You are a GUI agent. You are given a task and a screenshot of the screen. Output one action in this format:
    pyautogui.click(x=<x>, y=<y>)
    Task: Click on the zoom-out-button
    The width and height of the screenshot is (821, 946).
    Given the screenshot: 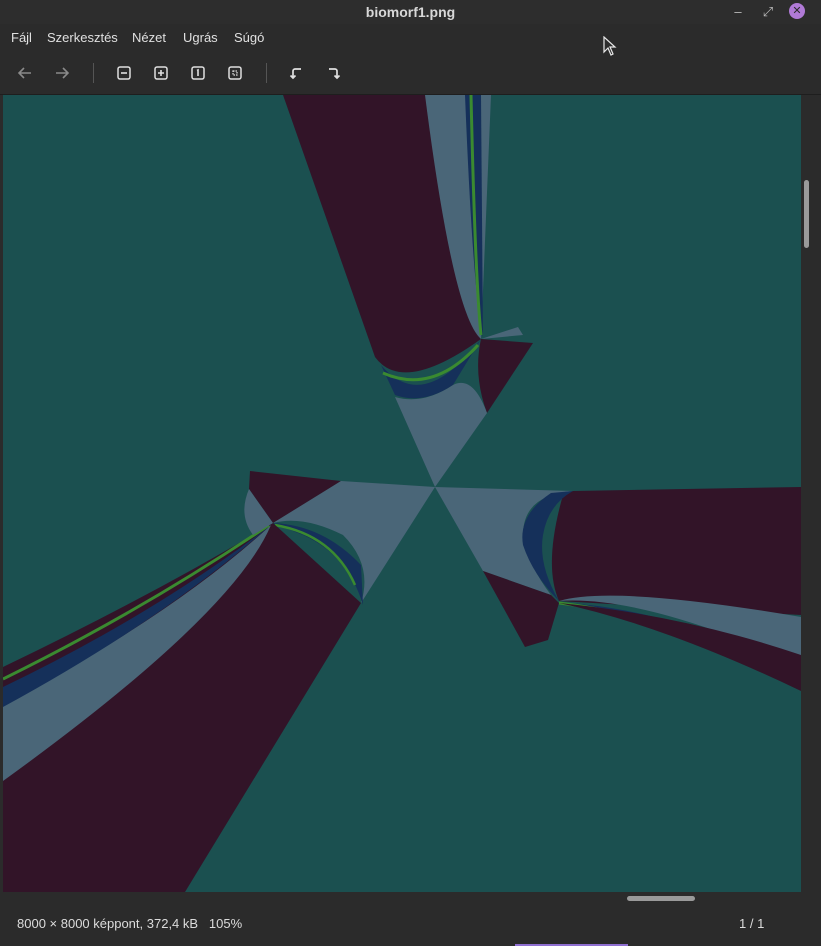 What is the action you would take?
    pyautogui.click(x=124, y=73)
    